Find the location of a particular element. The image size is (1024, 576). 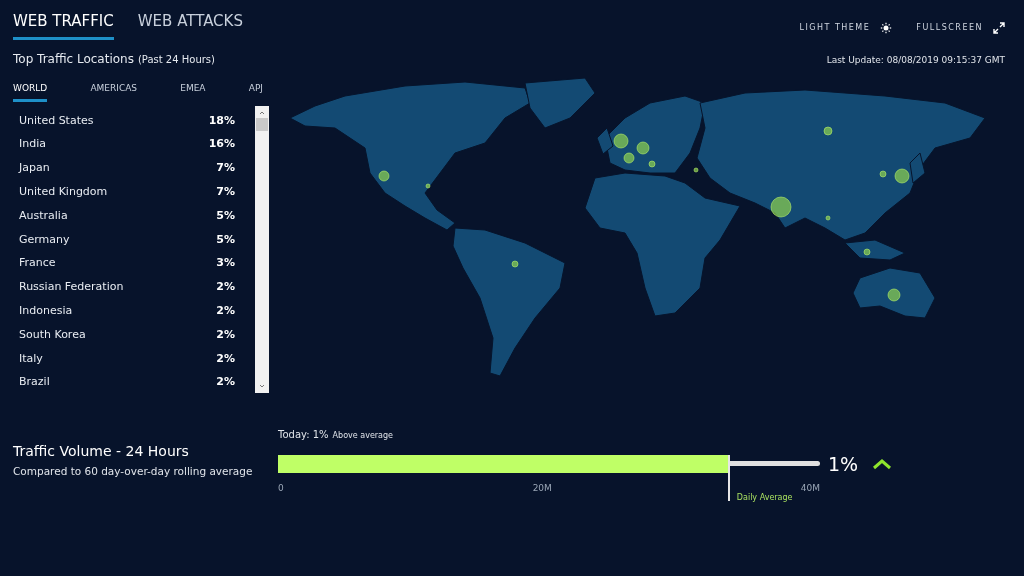

country-name: South Korea is located at coordinates (52, 334).